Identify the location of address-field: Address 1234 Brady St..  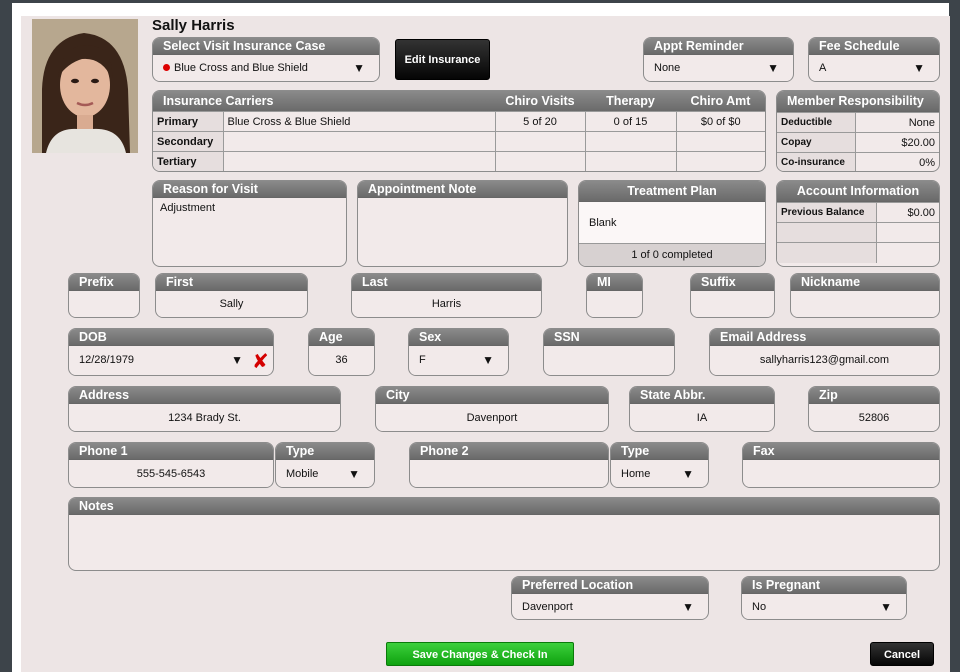
(204, 409).